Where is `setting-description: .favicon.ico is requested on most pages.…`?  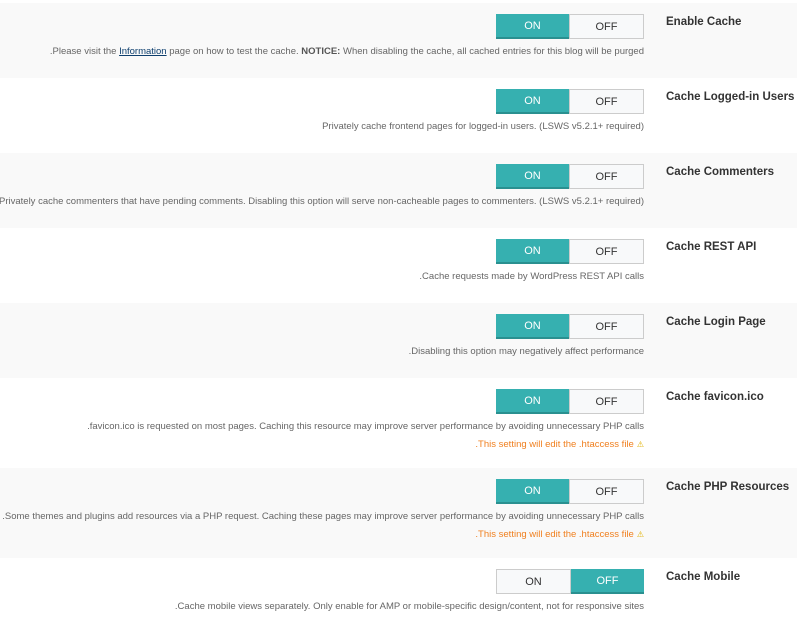 setting-description: .favicon.ico is requested on most pages.… is located at coordinates (365, 426).